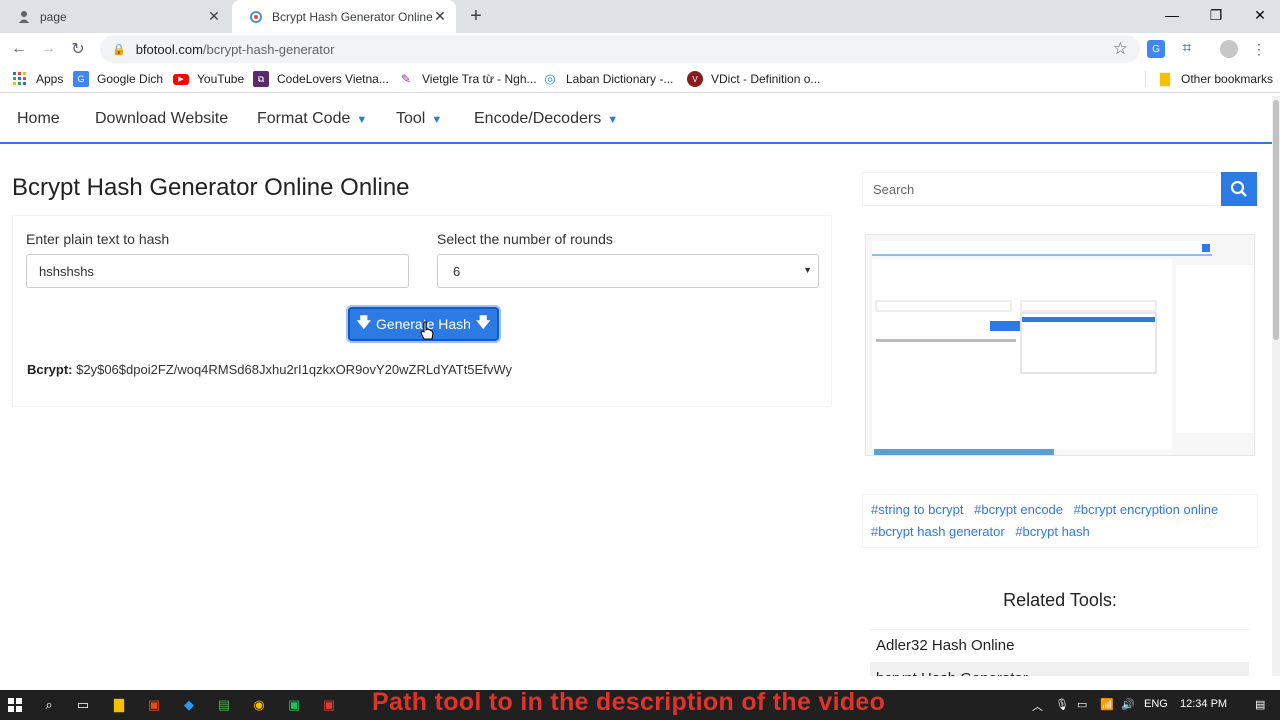 This screenshot has width=1280, height=720. What do you see at coordinates (24, 17) in the screenshot?
I see `page-favicon-icon` at bounding box center [24, 17].